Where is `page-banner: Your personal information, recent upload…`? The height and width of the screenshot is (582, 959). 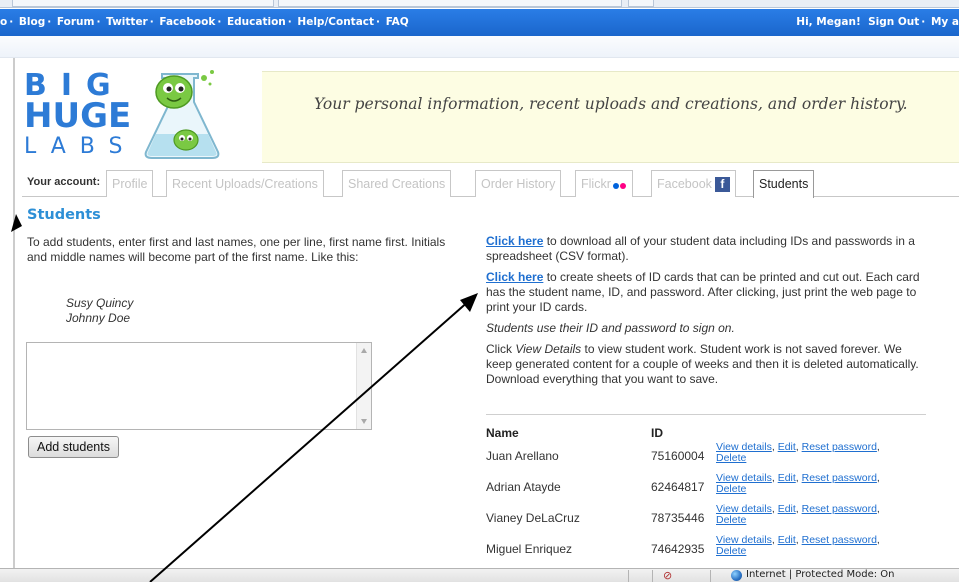
page-banner: Your personal information, recent upload… is located at coordinates (610, 117).